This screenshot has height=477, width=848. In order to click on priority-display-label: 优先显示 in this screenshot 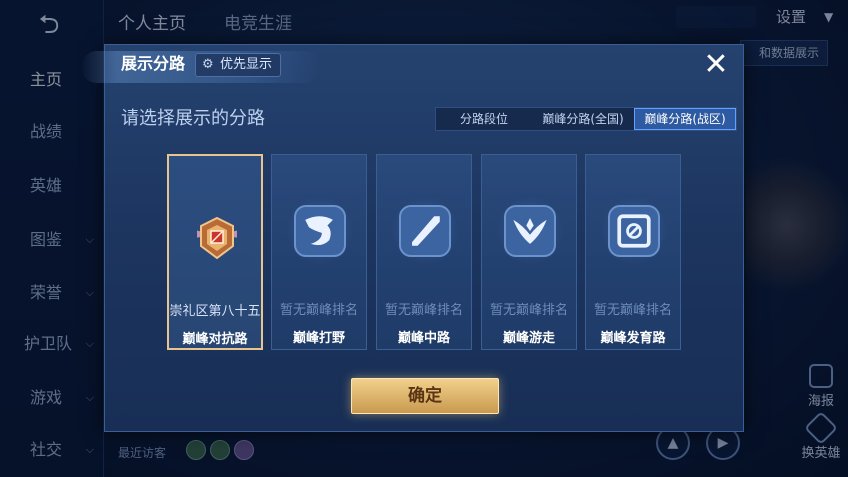, I will do `click(246, 64)`.